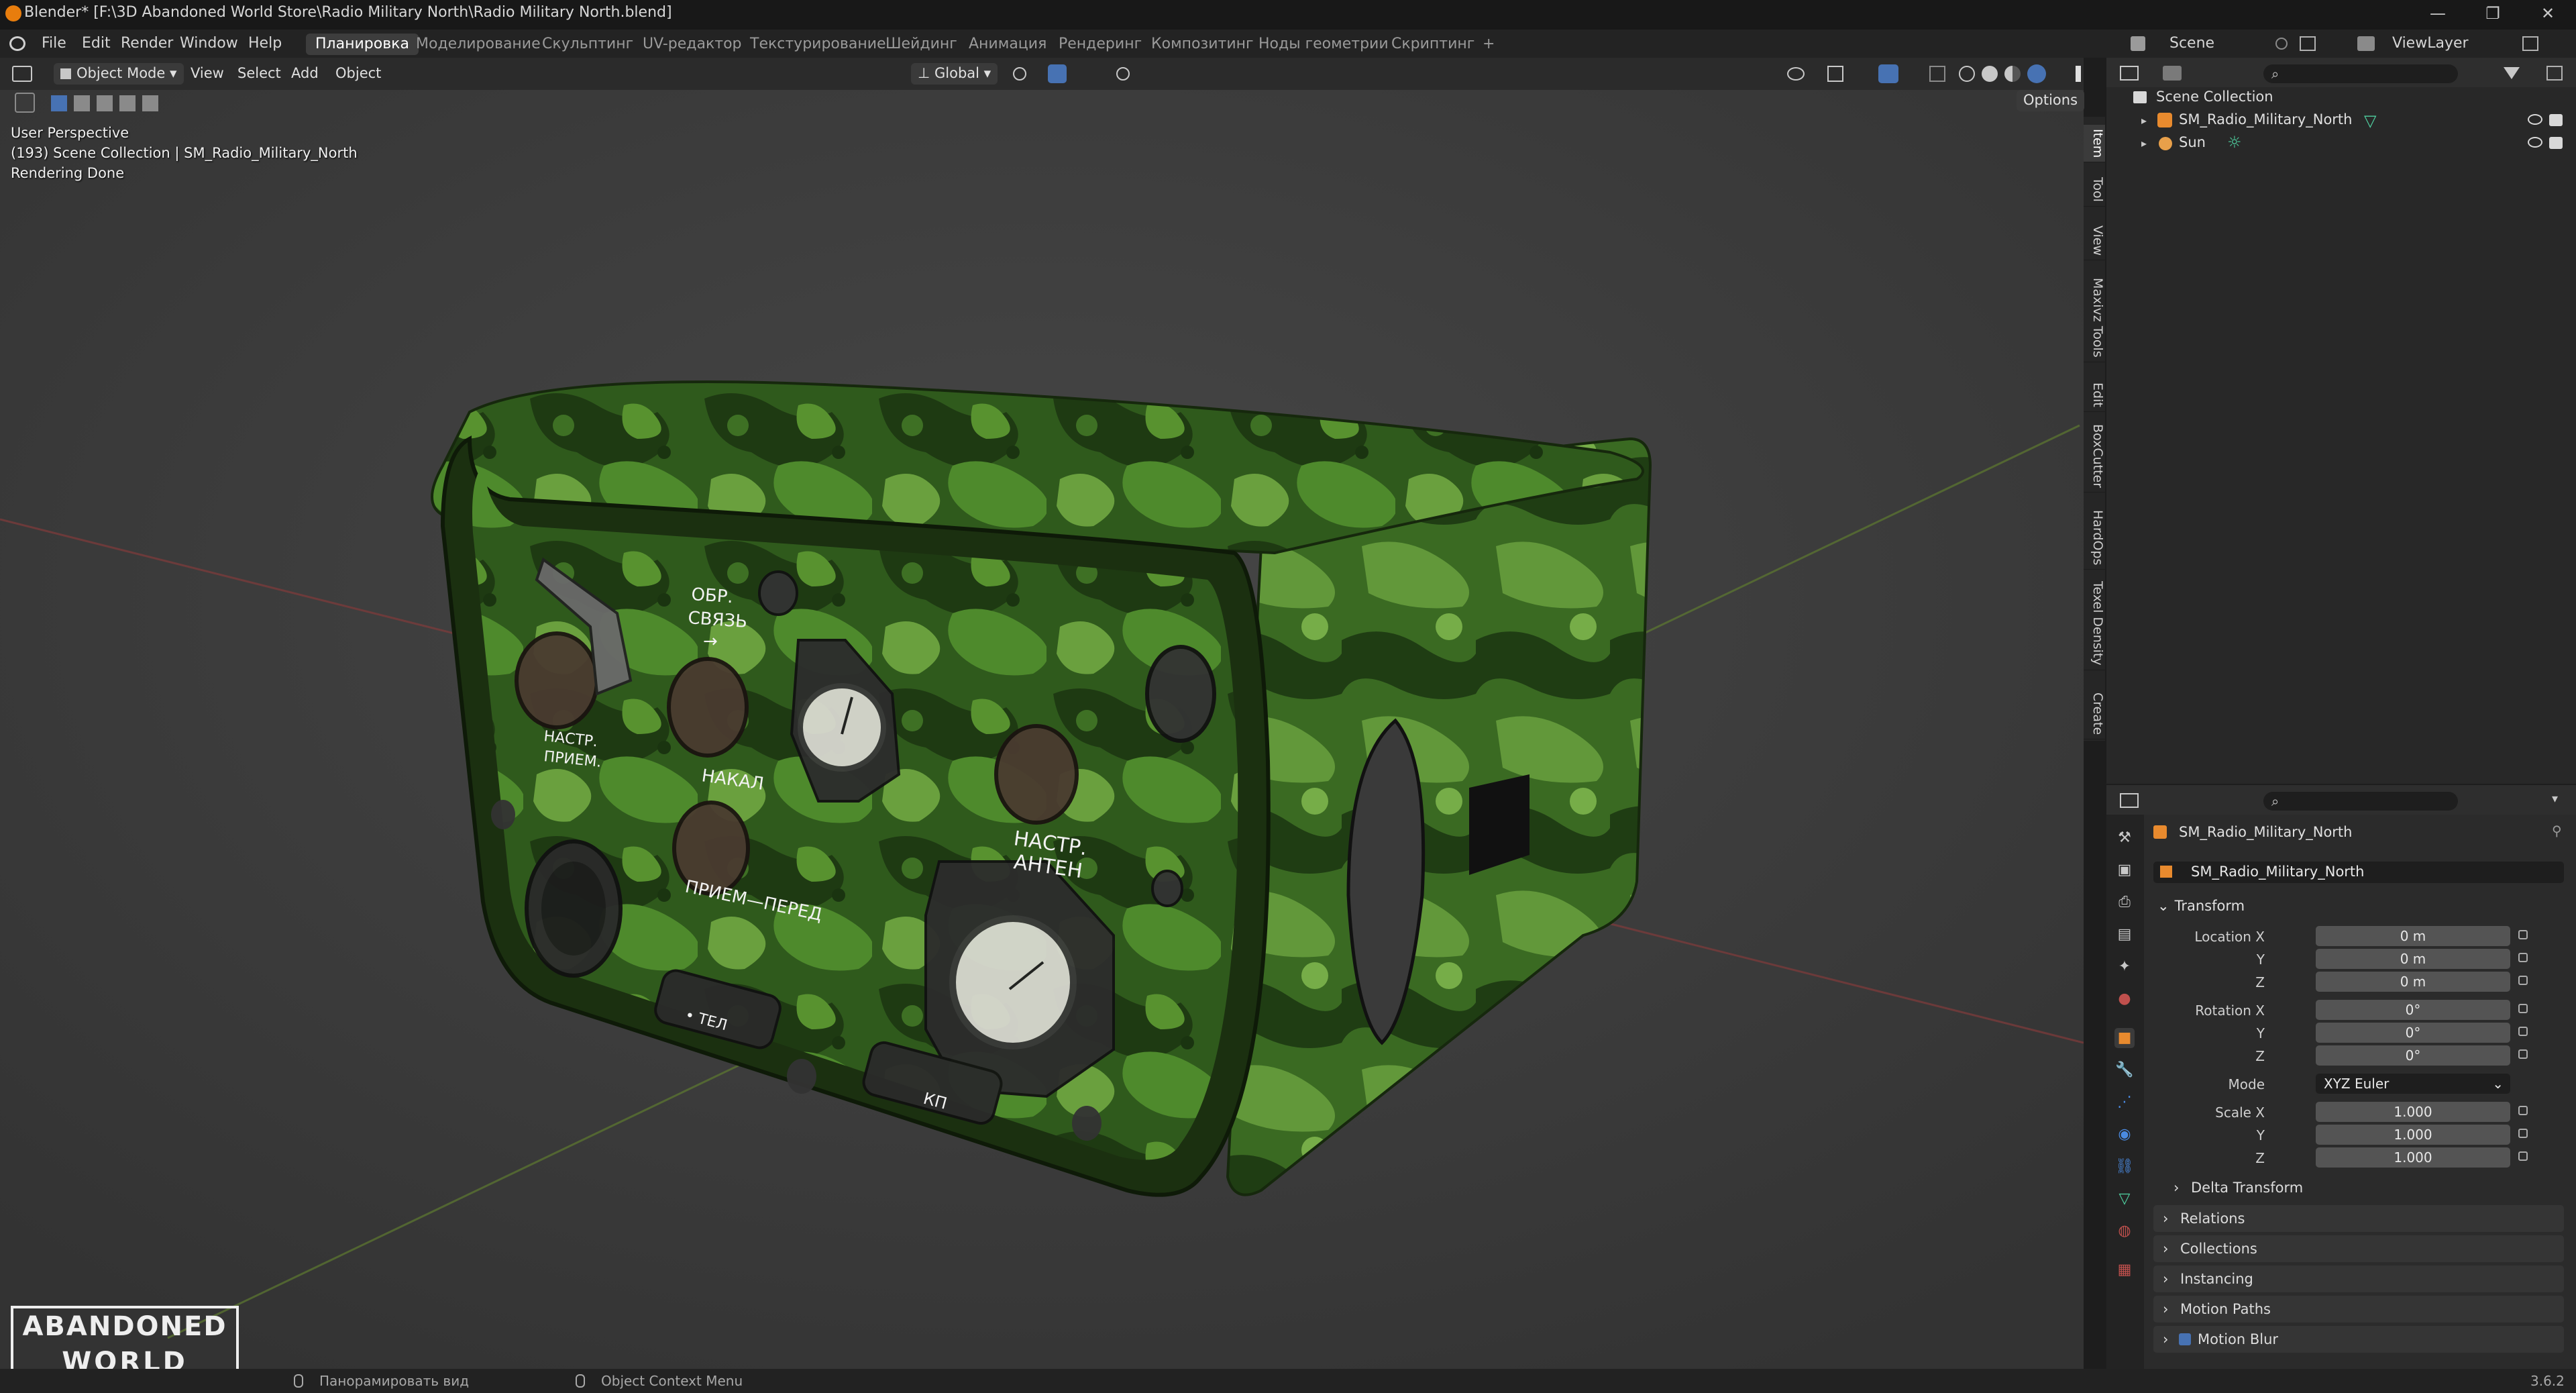  Describe the element at coordinates (2358, 1279) in the screenshot. I see `instancing-section: › Instancing` at that location.